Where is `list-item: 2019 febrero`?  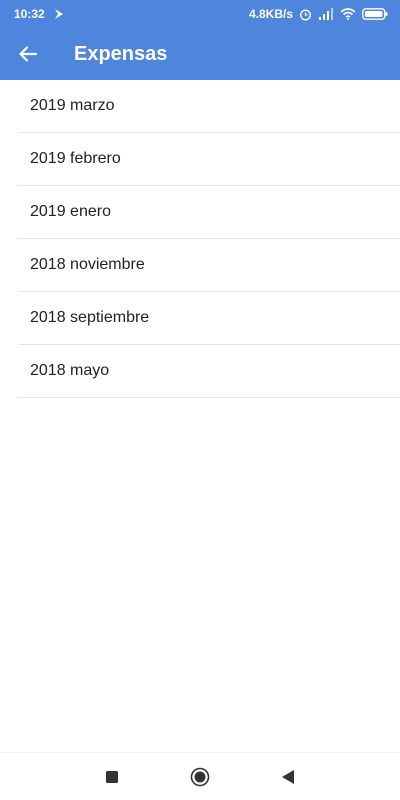
list-item: 2019 febrero is located at coordinates (209, 159).